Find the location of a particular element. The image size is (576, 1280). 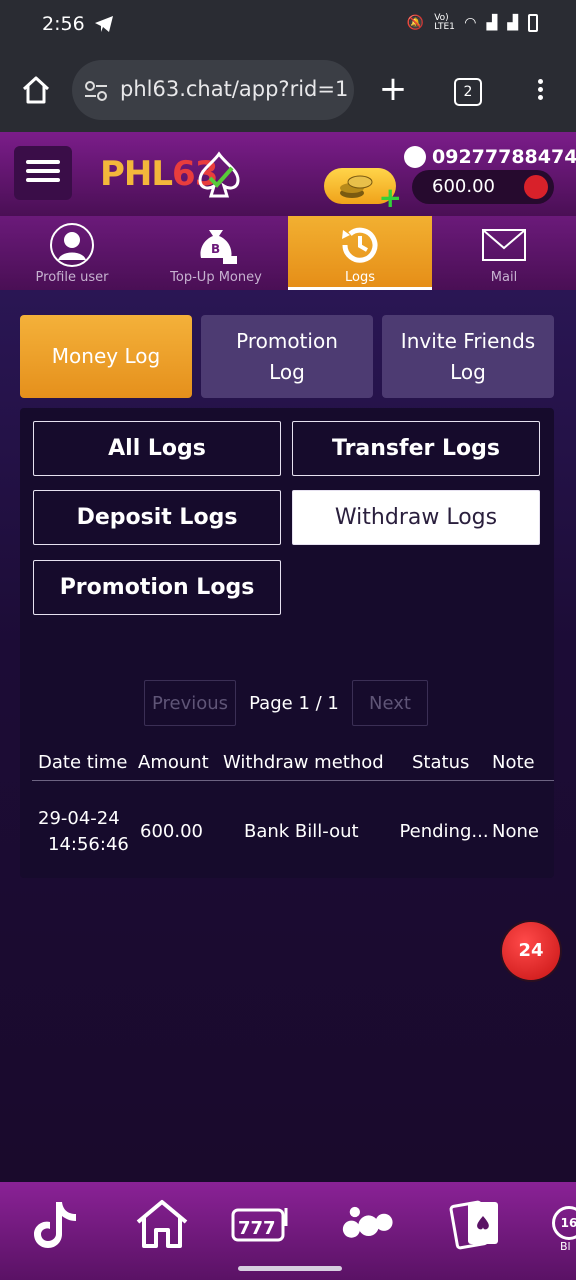

phone-text: 09277788474 is located at coordinates (504, 157).